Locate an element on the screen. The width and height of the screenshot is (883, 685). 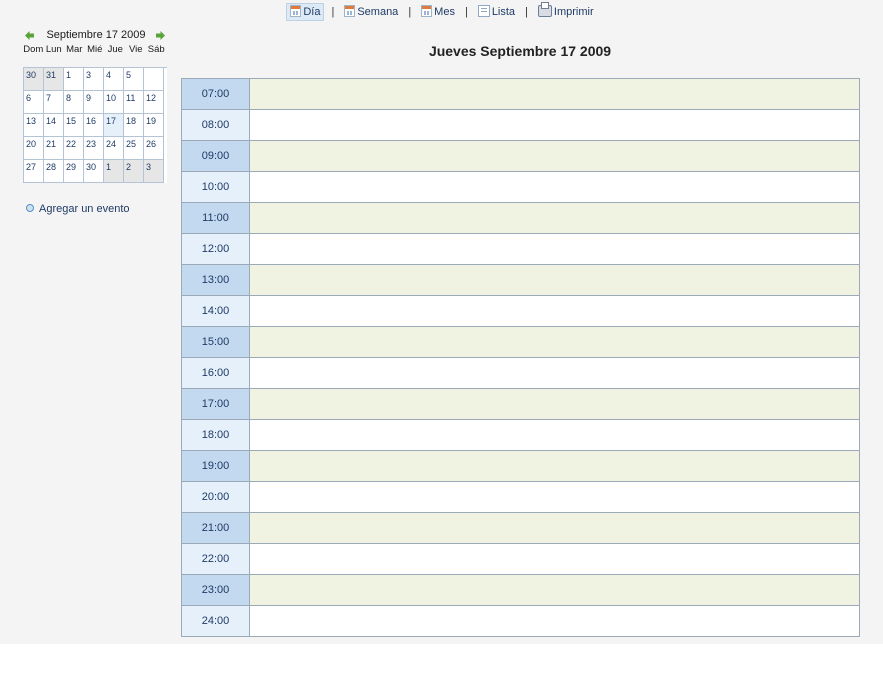
day-view-button: Día is located at coordinates (305, 12).